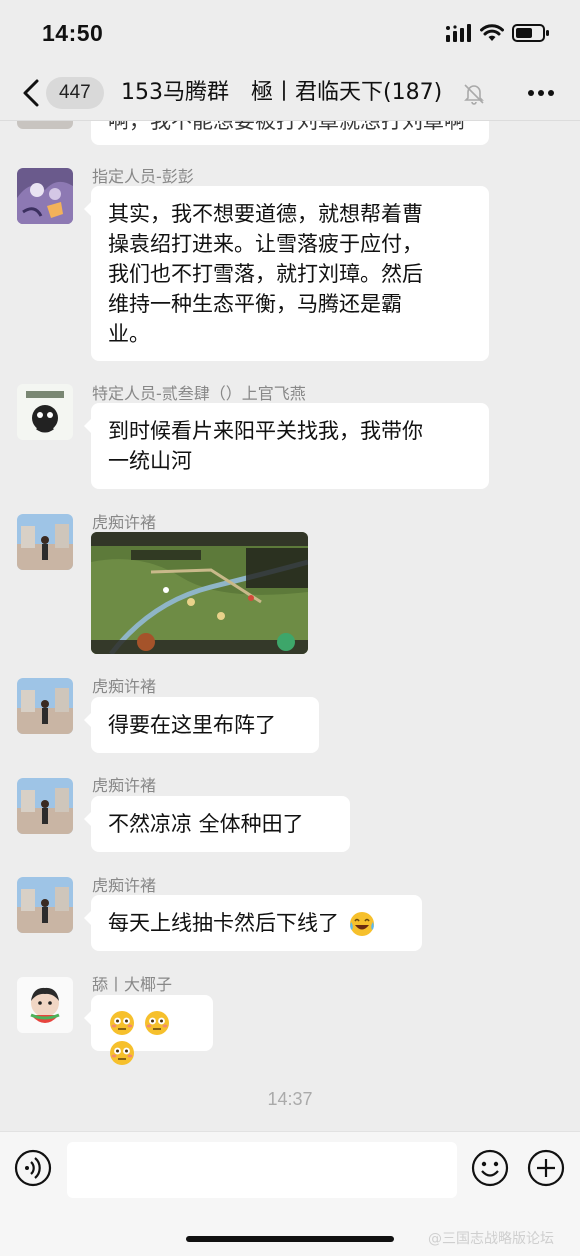  I want to click on battery-icon, so click(530, 33).